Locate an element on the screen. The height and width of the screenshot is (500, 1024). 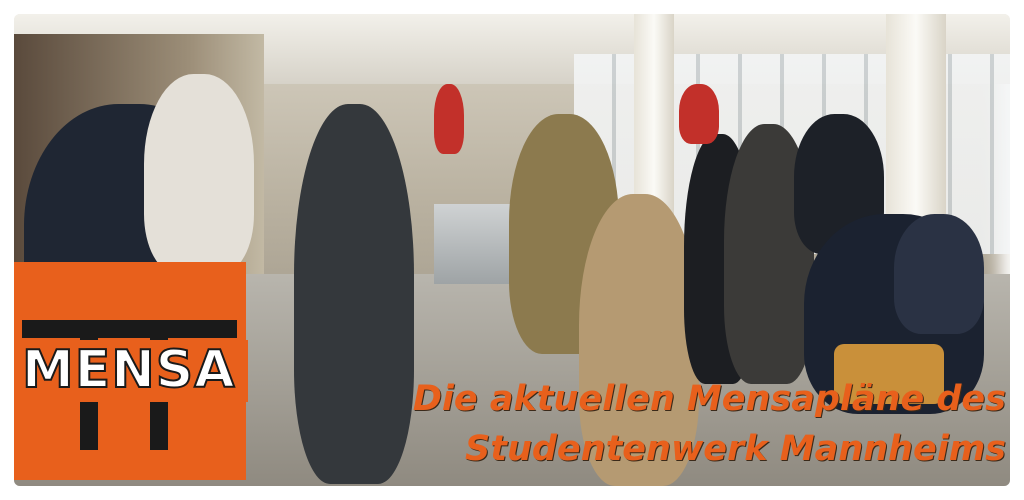
headline-line-1: Die aktuellen Mensapläne des is located at coordinates (709, 399).